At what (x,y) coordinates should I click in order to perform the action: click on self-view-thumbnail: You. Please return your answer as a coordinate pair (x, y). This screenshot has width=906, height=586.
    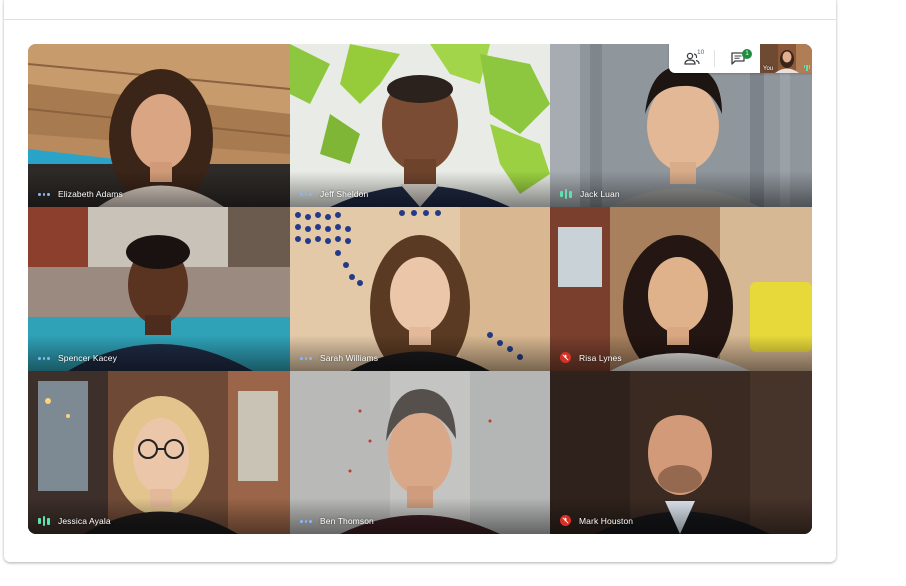
    Looking at the image, I should click on (786, 58).